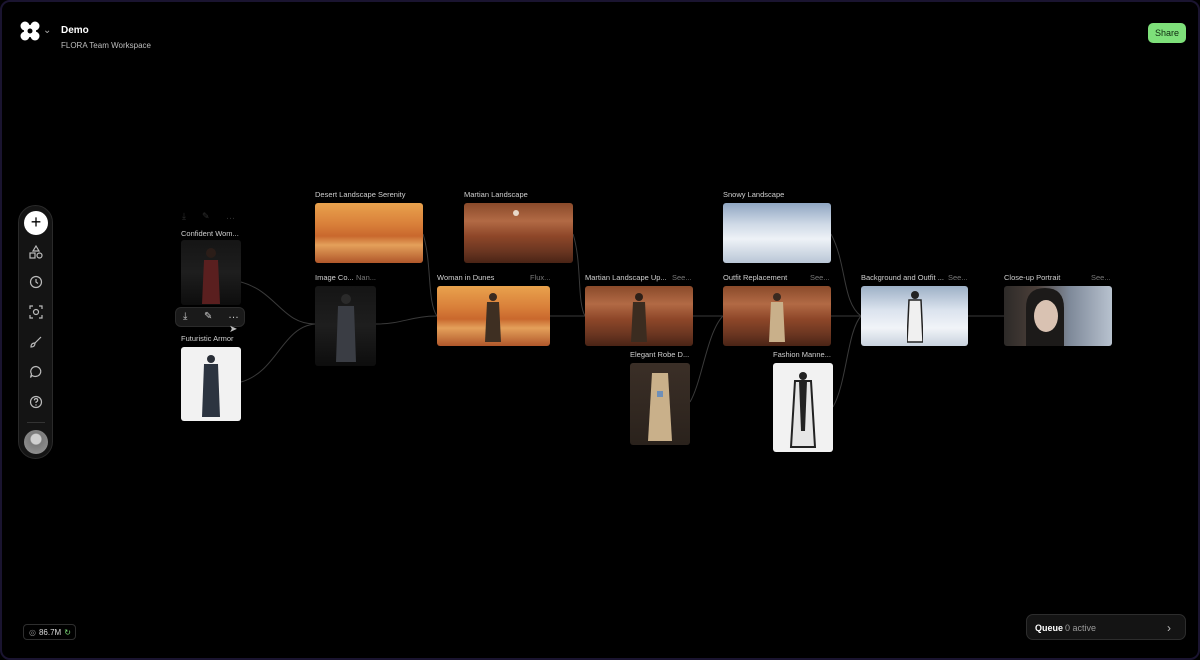  I want to click on node-image-closeup-portrait, so click(1058, 316).